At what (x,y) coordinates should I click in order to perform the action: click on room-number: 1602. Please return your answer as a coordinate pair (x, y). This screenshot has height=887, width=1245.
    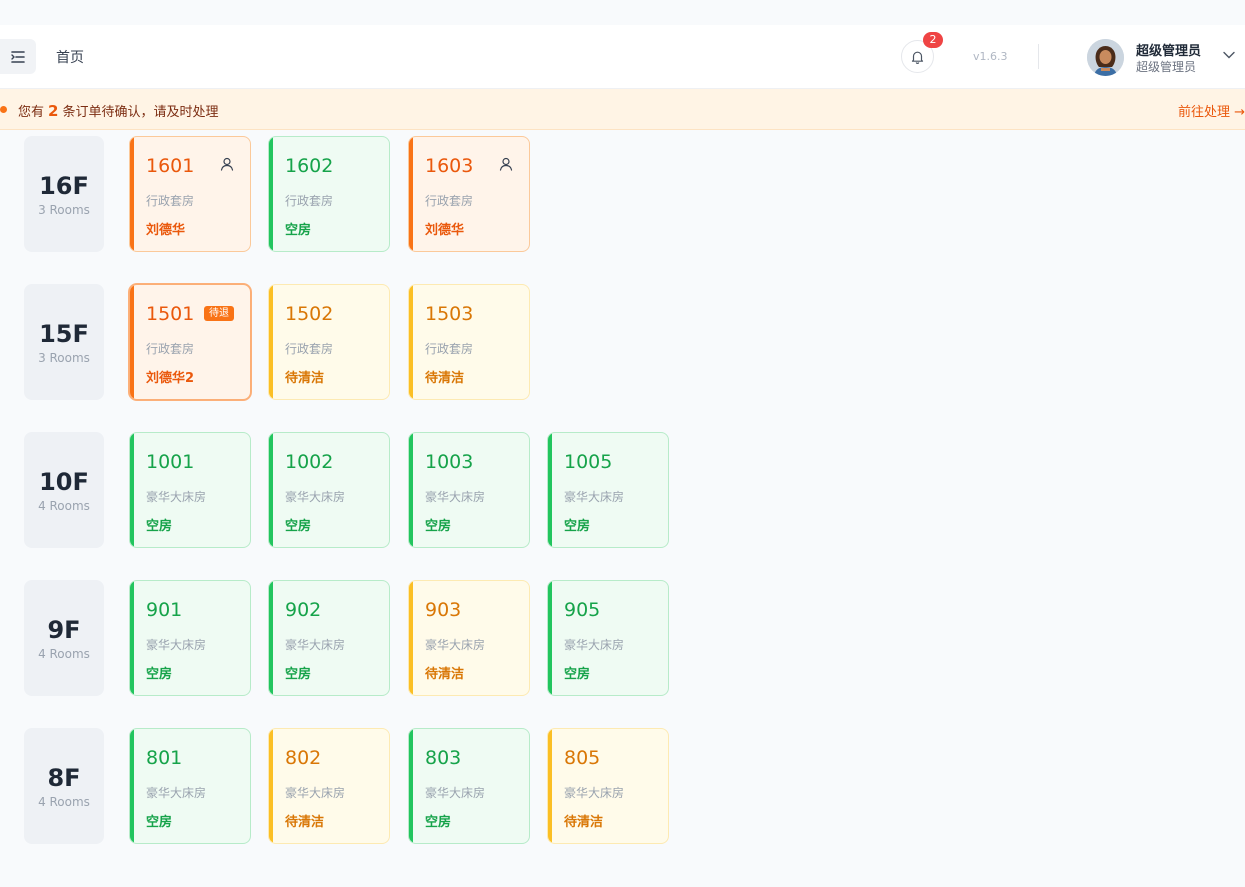
    Looking at the image, I should click on (309, 166).